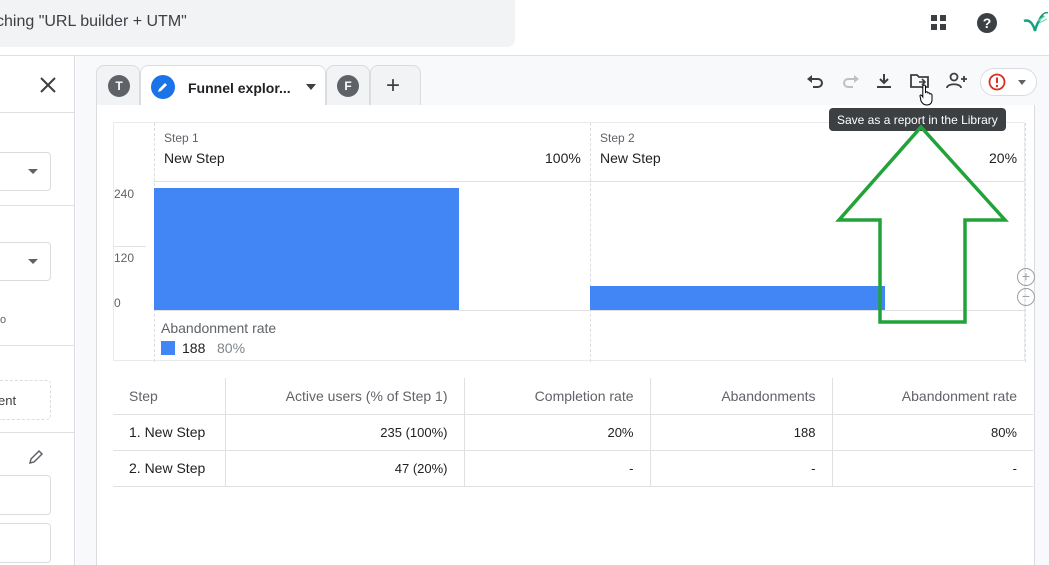 This screenshot has width=1049, height=565. I want to click on abandonment-count: 188, so click(194, 348).